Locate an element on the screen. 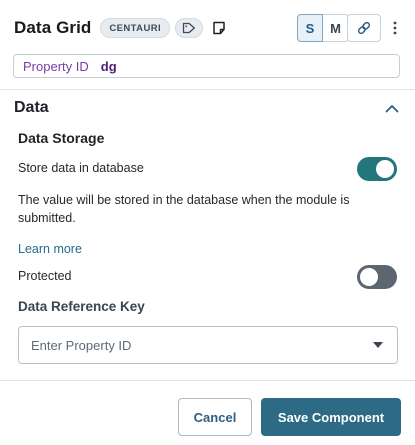 This screenshot has height=445, width=415. chevron-up-icon is located at coordinates (392, 108).